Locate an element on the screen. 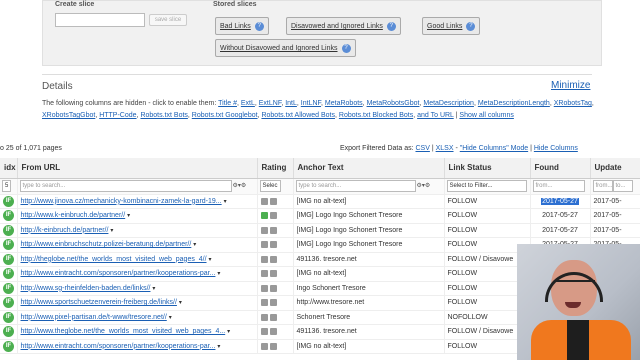 The width and height of the screenshot is (640, 360). hidden-column-link: Robots.txt Blocked Bots is located at coordinates (376, 115).